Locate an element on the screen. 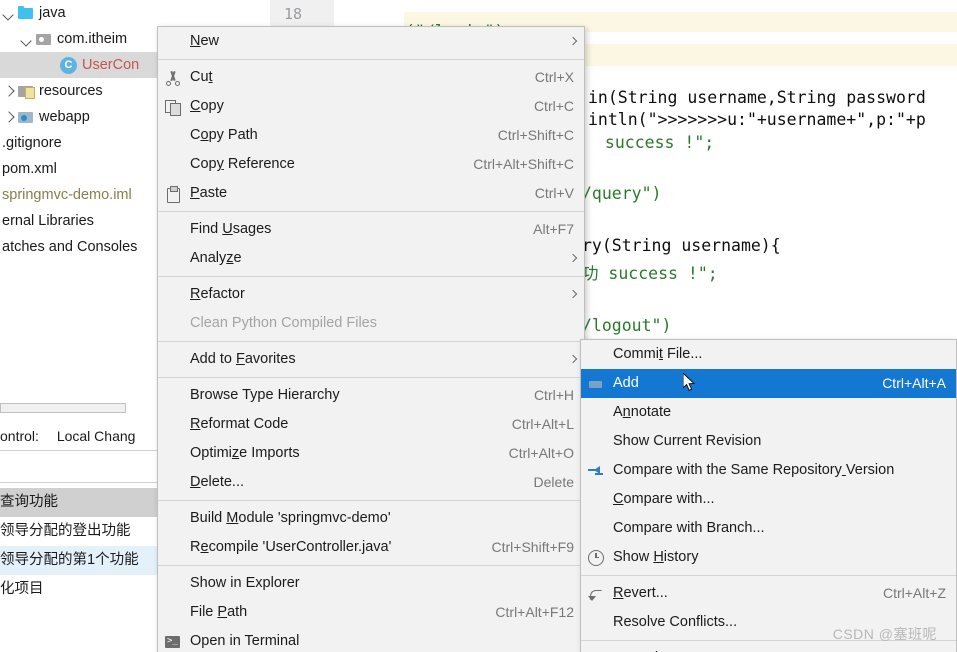 The height and width of the screenshot is (652, 957). menu-item-reformat-code: Reformat Code Ctrl+Alt+L is located at coordinates (371, 424).